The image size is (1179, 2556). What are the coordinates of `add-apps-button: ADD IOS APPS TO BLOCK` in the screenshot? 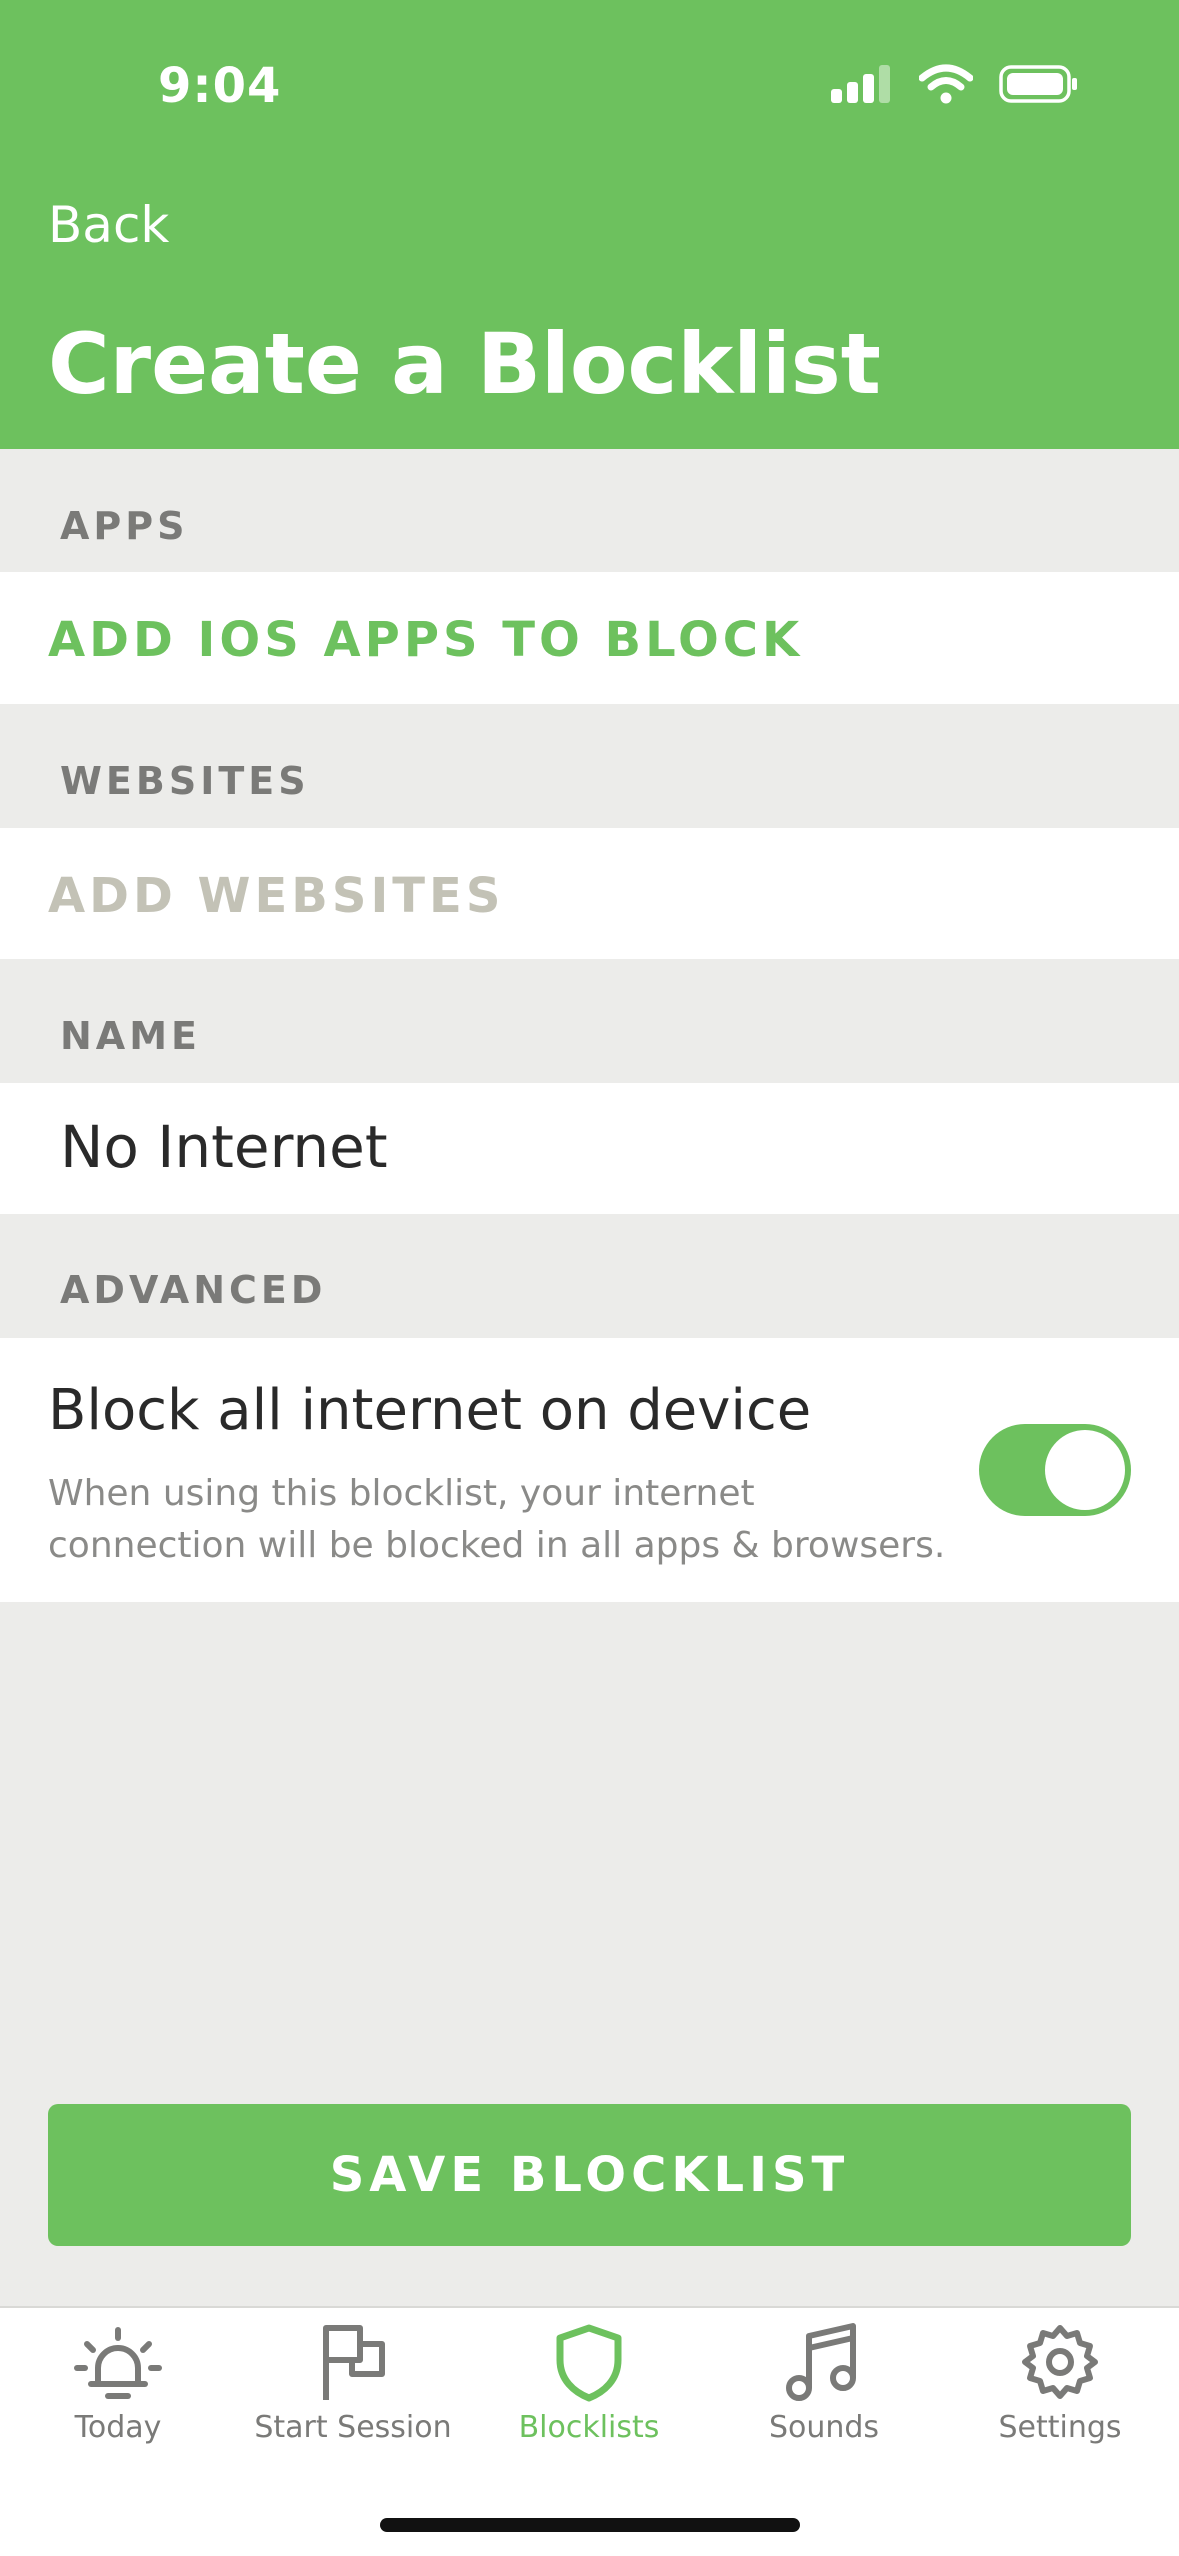 It's located at (425, 640).